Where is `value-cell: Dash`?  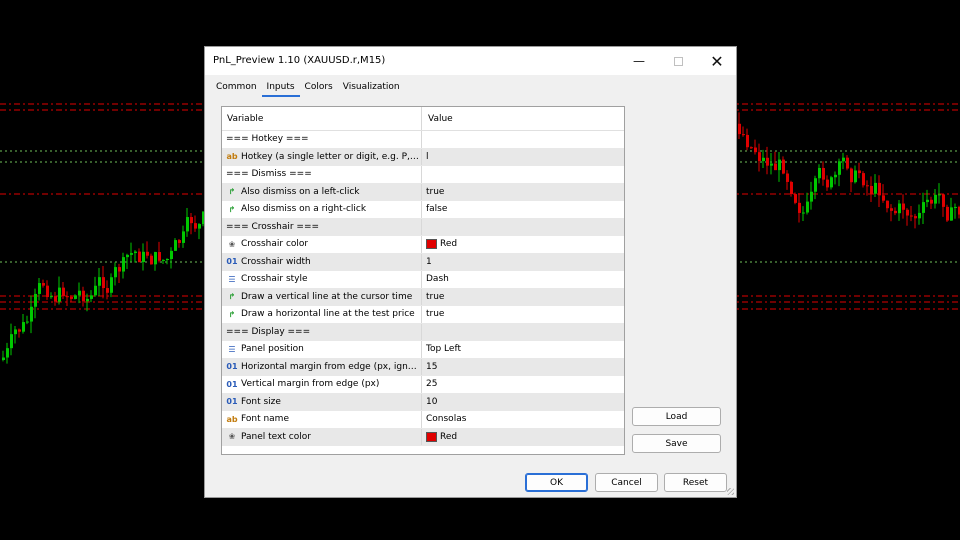 value-cell: Dash is located at coordinates (523, 279).